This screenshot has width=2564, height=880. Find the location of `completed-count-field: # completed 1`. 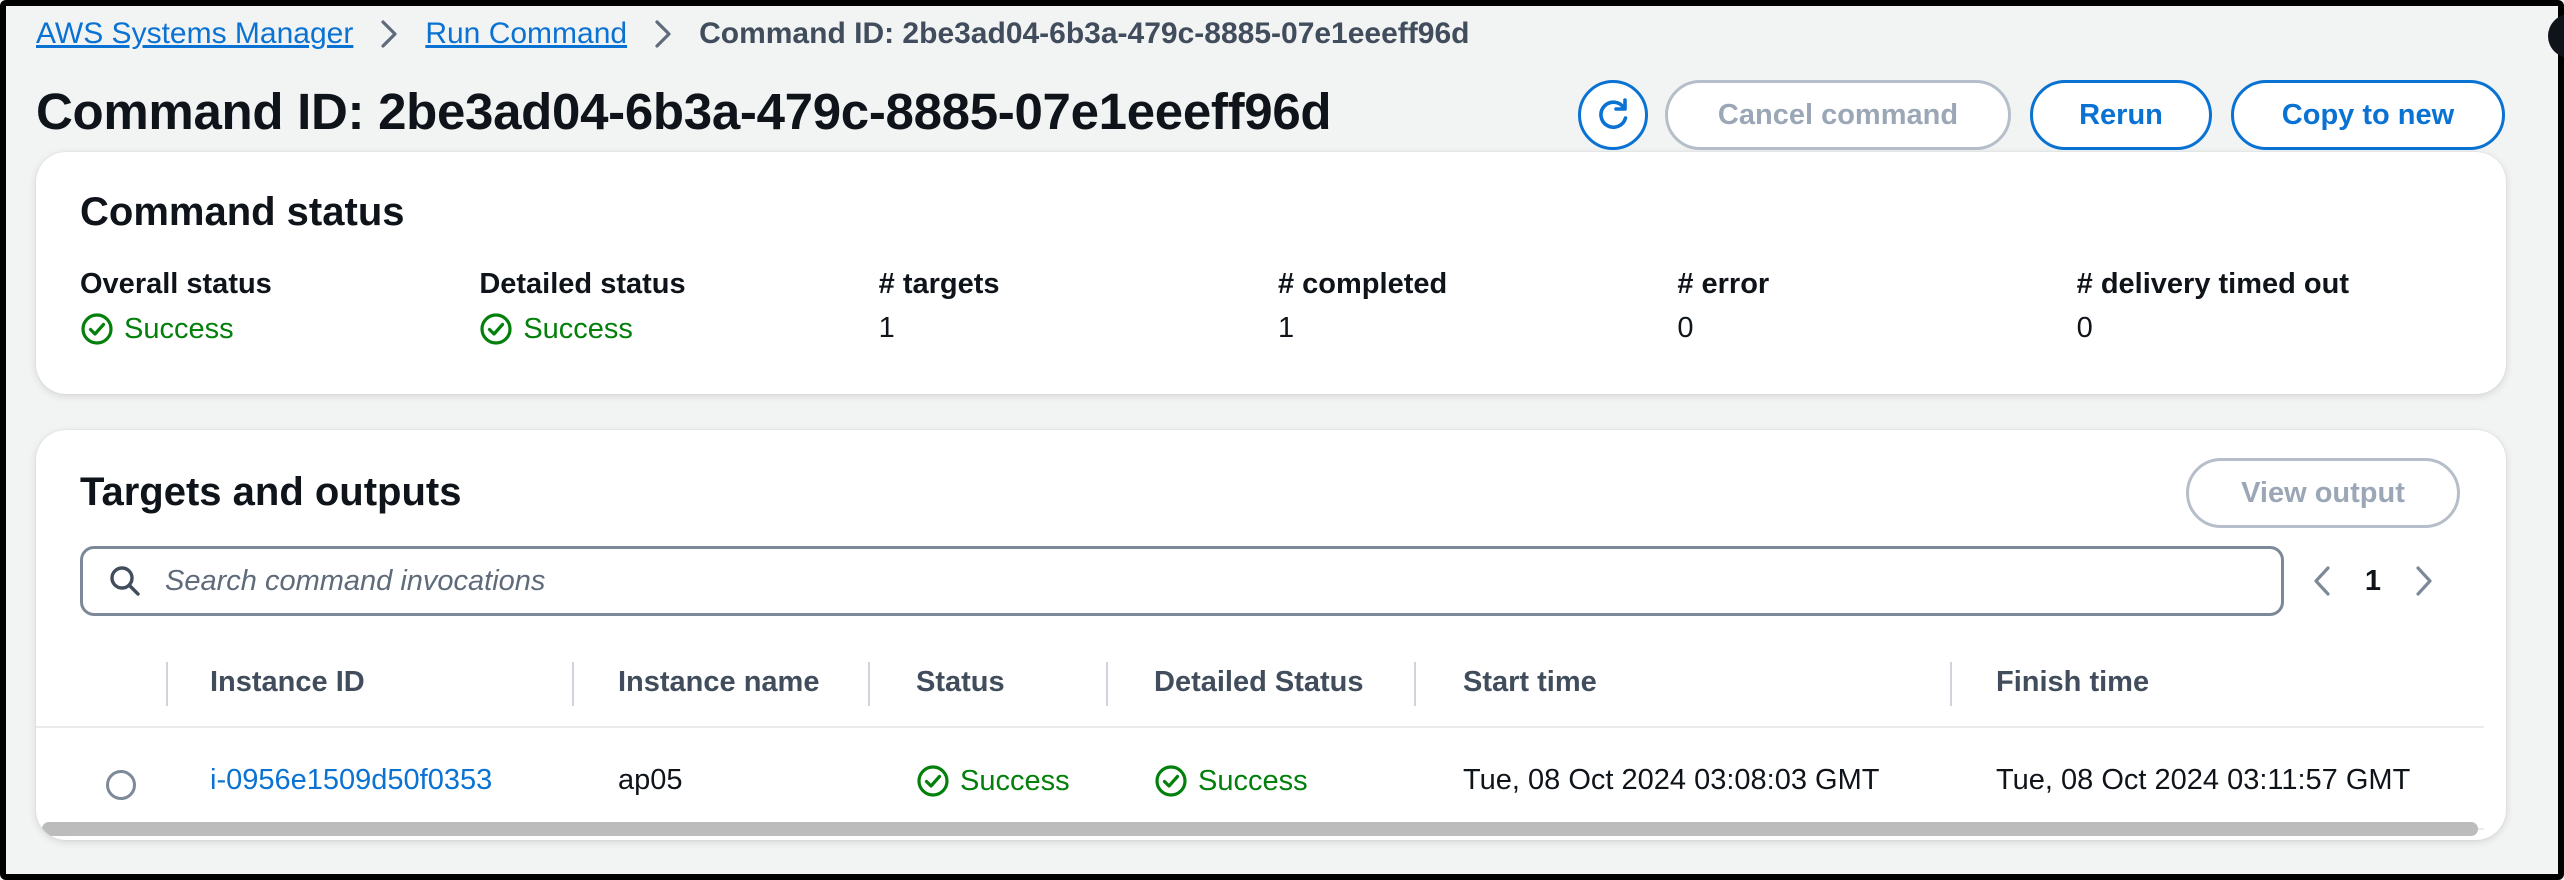

completed-count-field: # completed 1 is located at coordinates (1477, 307).